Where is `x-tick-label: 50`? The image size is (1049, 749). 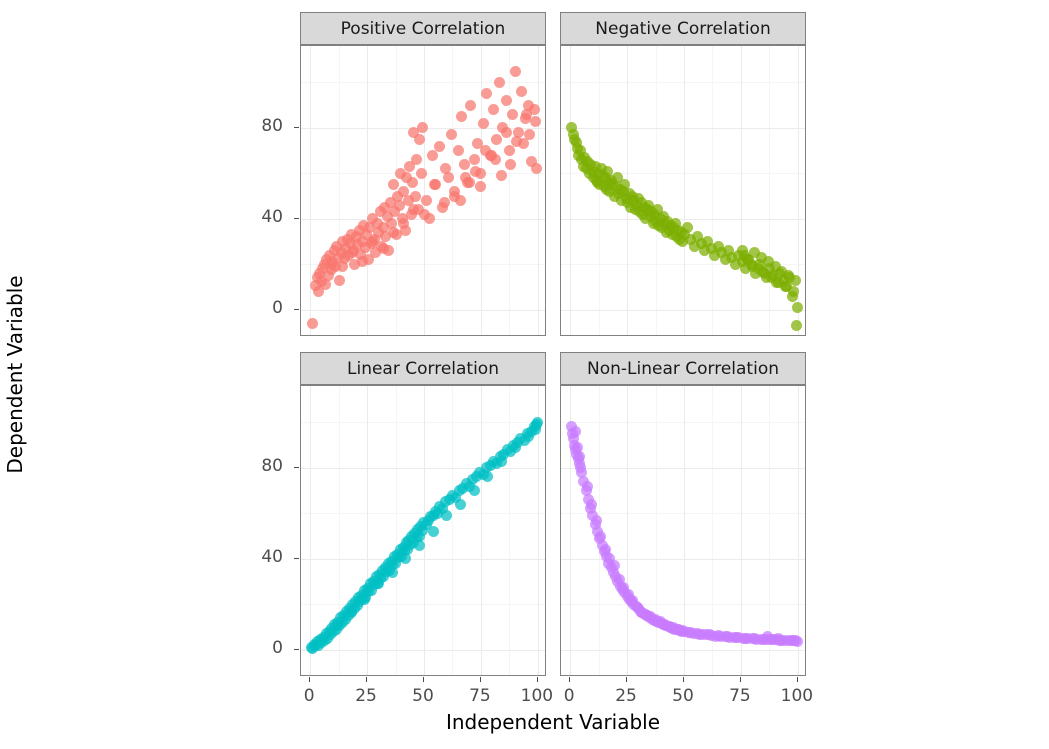 x-tick-label: 50 is located at coordinates (683, 696).